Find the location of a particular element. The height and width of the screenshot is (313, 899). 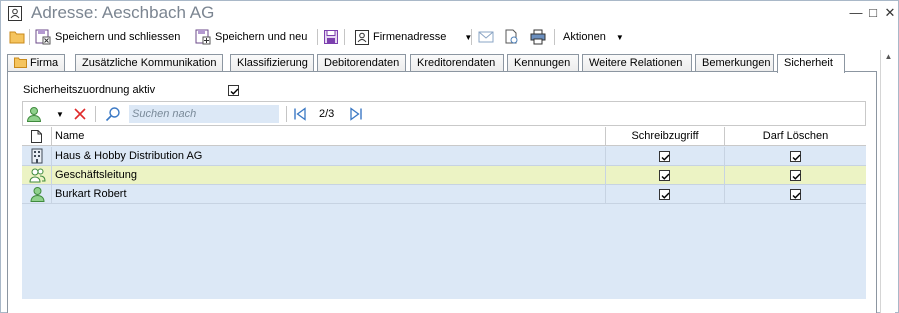

caret-down-icon: ▼ is located at coordinates (60, 114).